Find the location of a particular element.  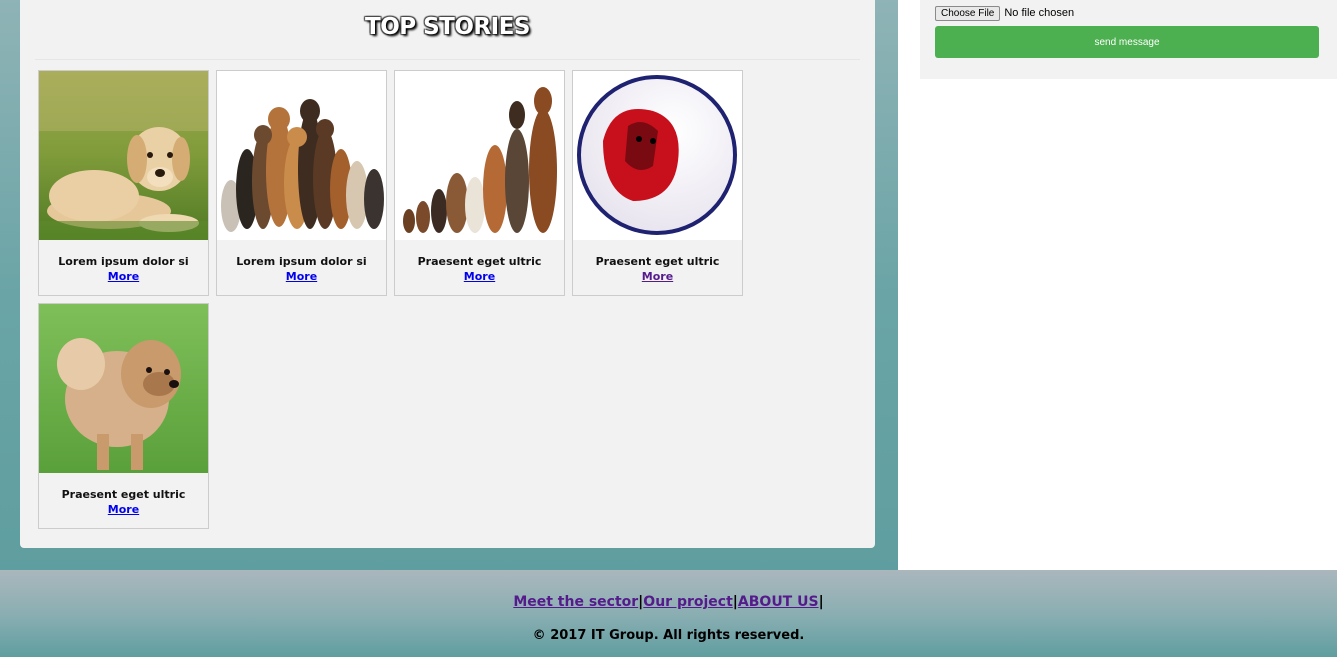

title-divider is located at coordinates (447, 59).